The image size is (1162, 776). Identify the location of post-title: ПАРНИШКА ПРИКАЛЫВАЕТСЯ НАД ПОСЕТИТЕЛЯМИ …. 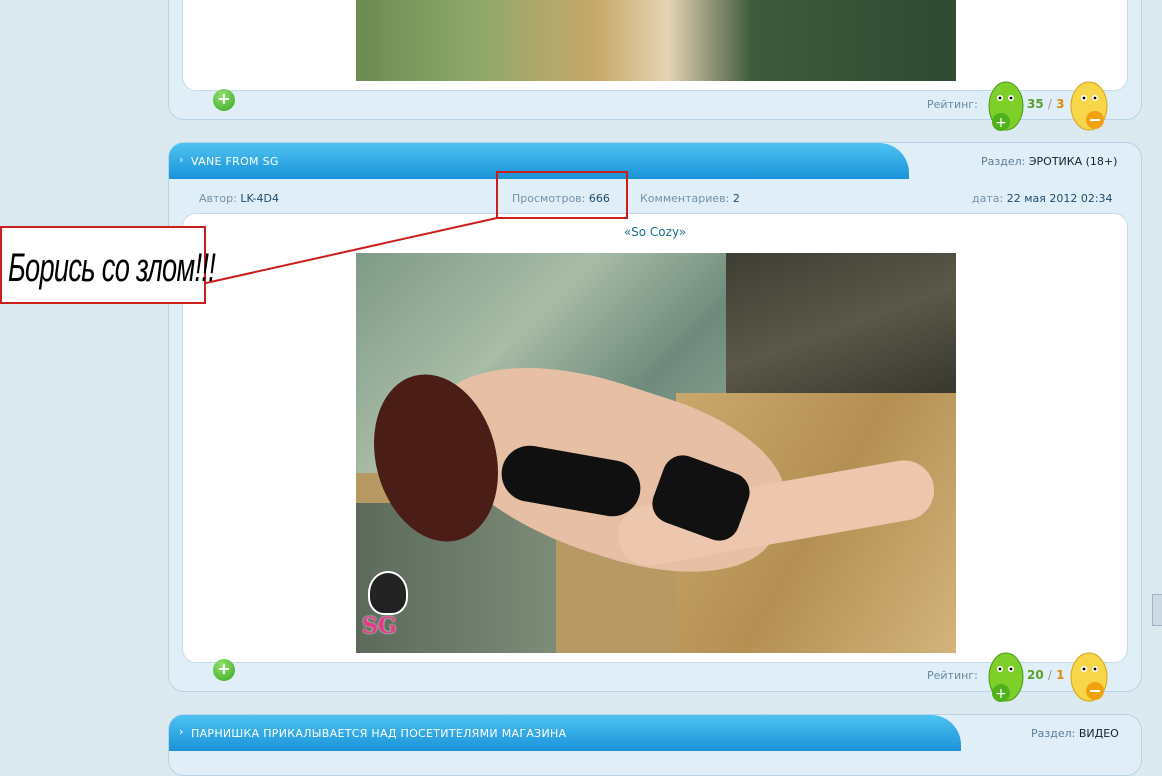
(378, 733).